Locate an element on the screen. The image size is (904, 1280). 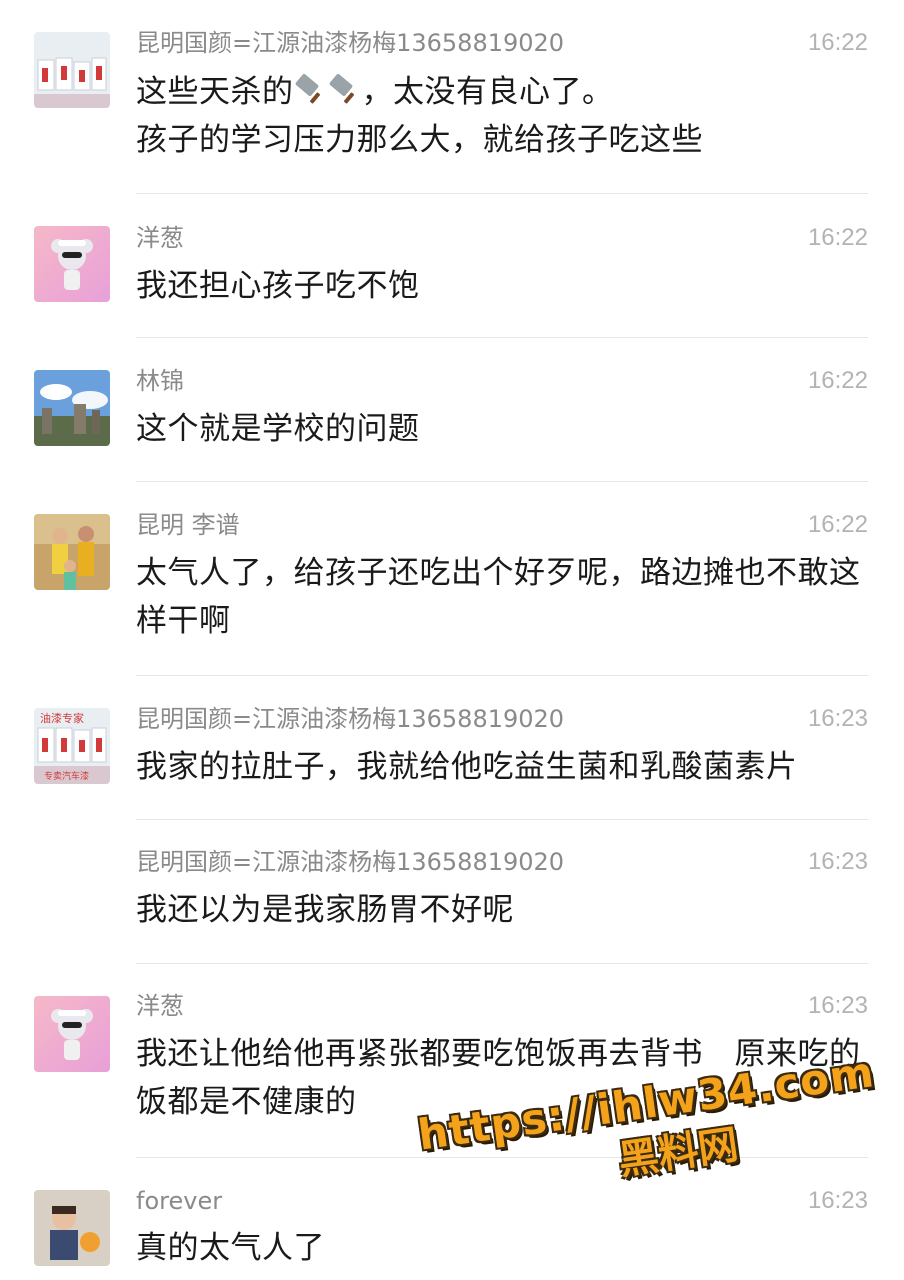
child-photo-avatar is located at coordinates (72, 1228).